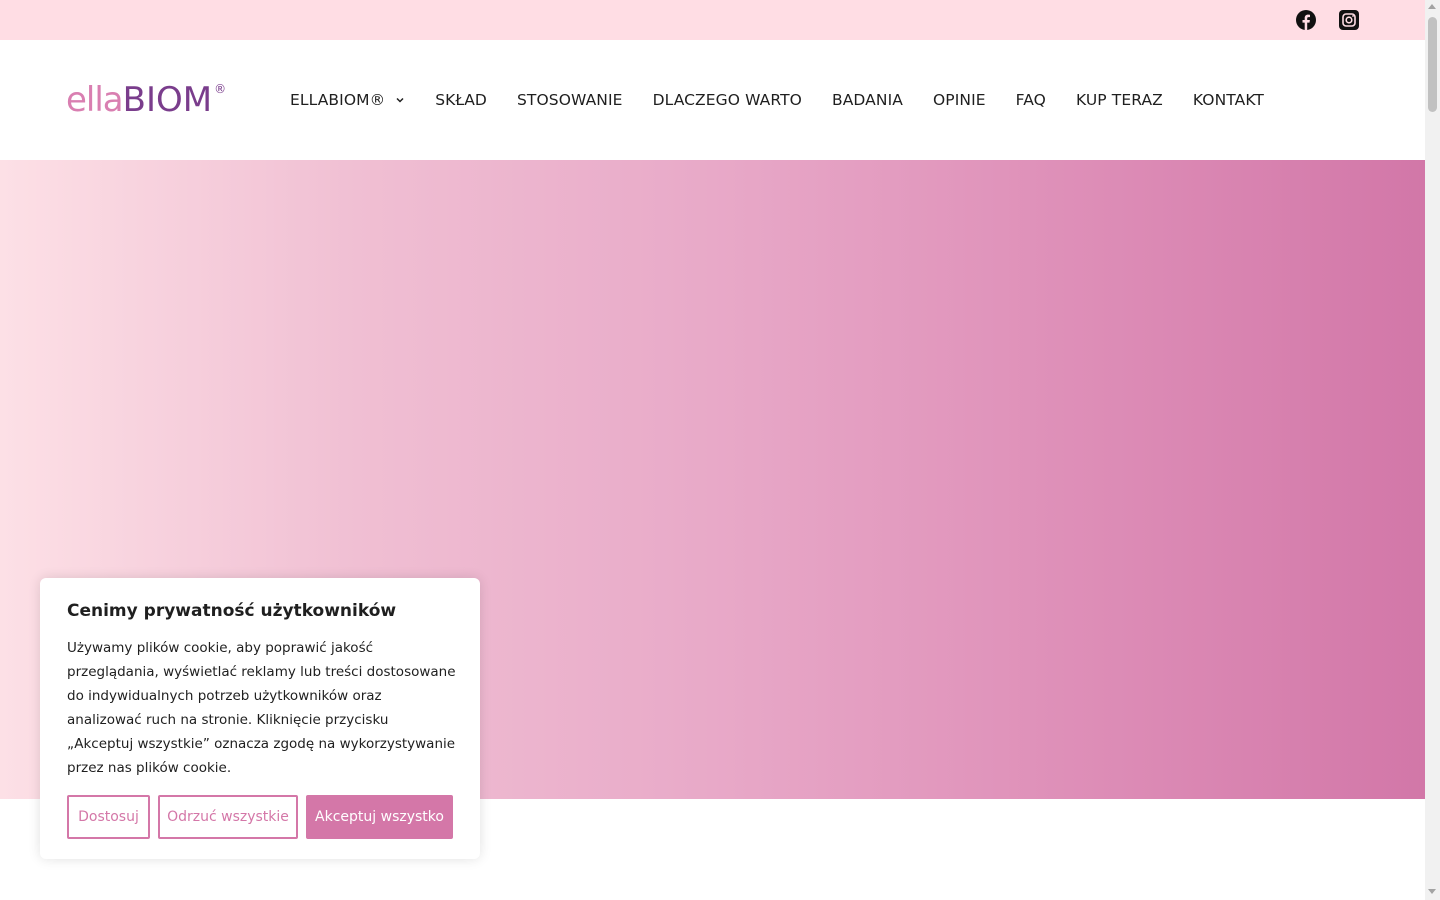 This screenshot has width=1440, height=900. I want to click on scrollbar-thumb, so click(1432, 64).